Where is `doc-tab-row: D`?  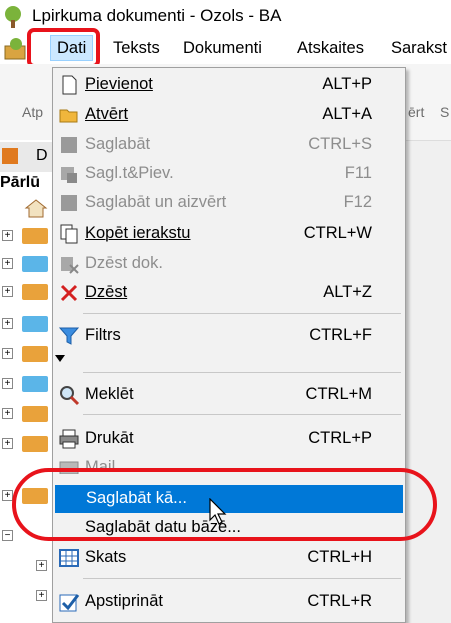
doc-tab-row: D is located at coordinates (26, 157).